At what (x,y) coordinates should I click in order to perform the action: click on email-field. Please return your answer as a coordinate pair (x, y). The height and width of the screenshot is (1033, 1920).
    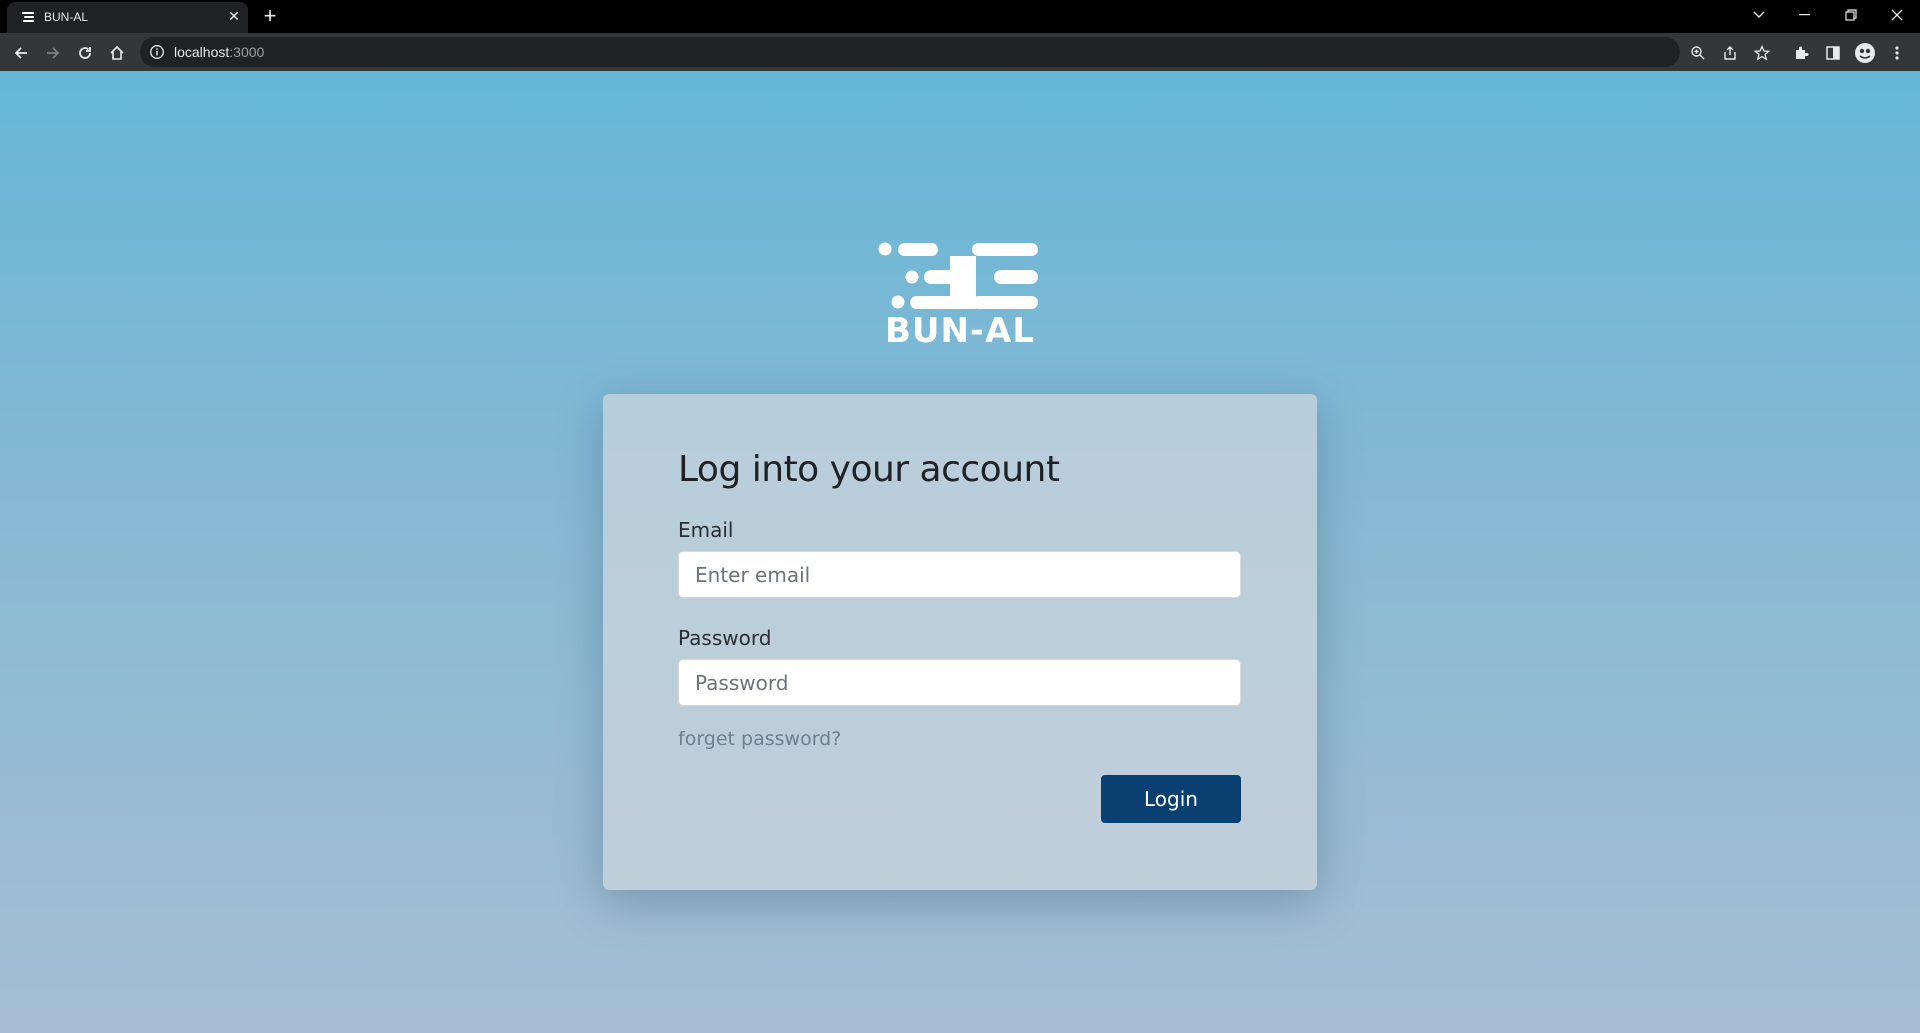
    Looking at the image, I should click on (959, 574).